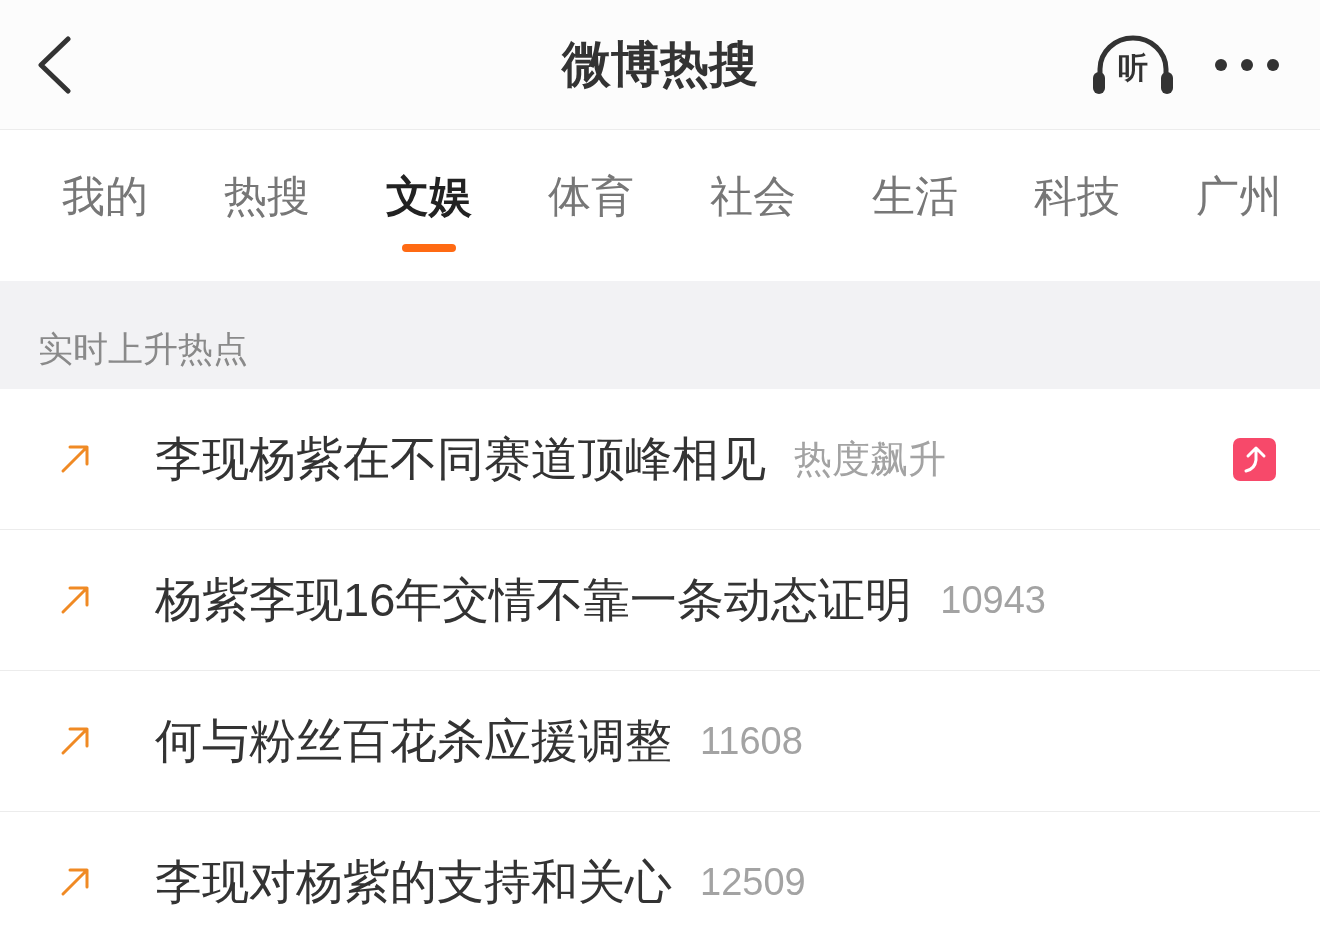 This screenshot has height=936, width=1320. I want to click on topic-title: 何与粉丝百花杀应援调整, so click(413, 740).